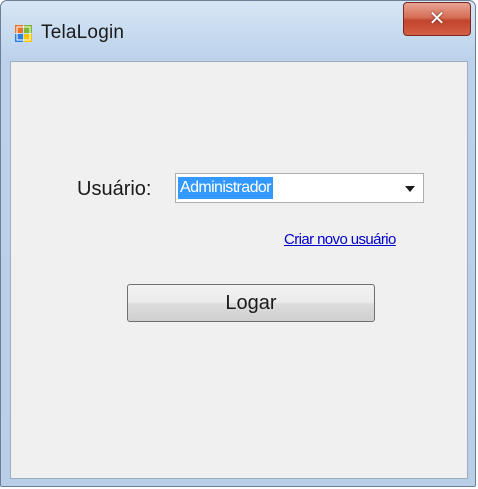  Describe the element at coordinates (340, 239) in the screenshot. I see `create-user-link: Criar novo usuário` at that location.